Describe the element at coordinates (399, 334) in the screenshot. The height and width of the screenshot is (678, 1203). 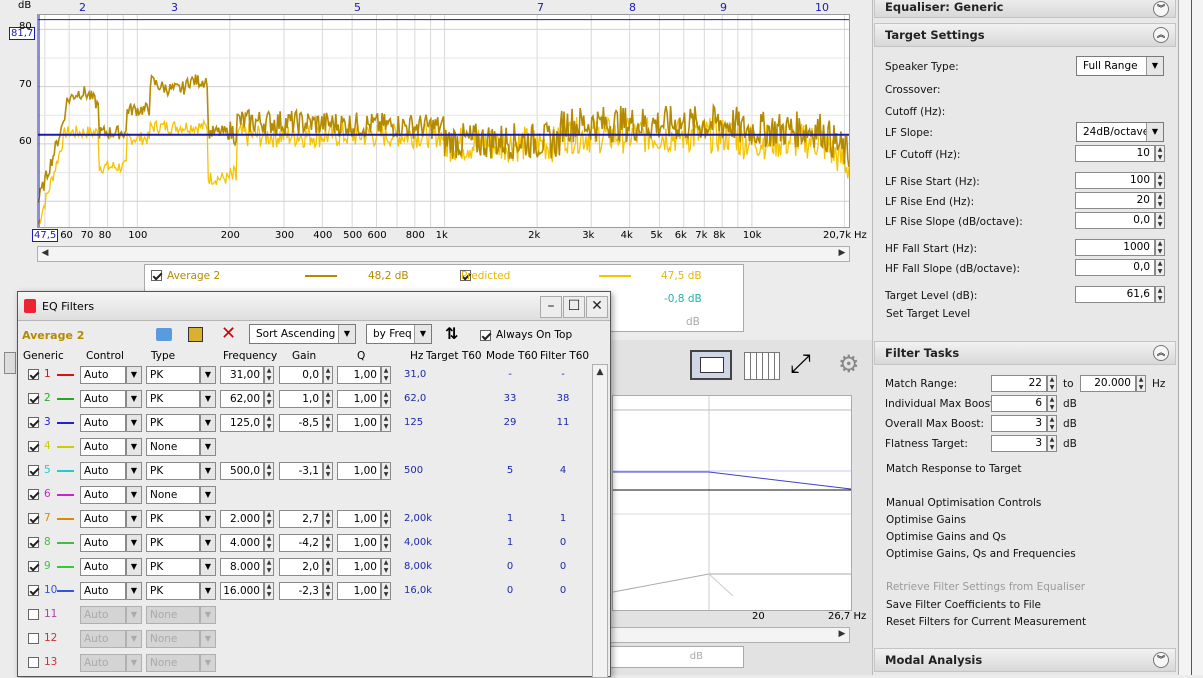
I see `sort-by-select: by Freq ▼` at that location.